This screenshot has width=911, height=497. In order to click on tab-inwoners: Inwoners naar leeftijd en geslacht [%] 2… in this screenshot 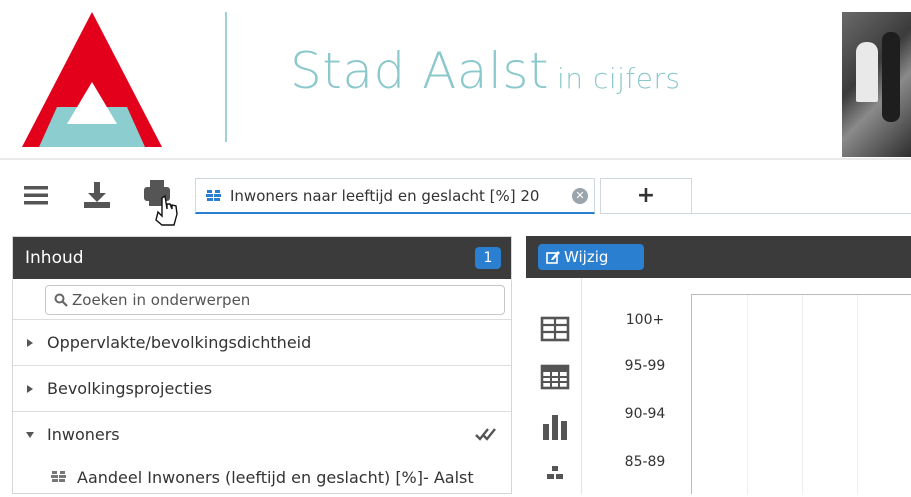, I will do `click(395, 196)`.